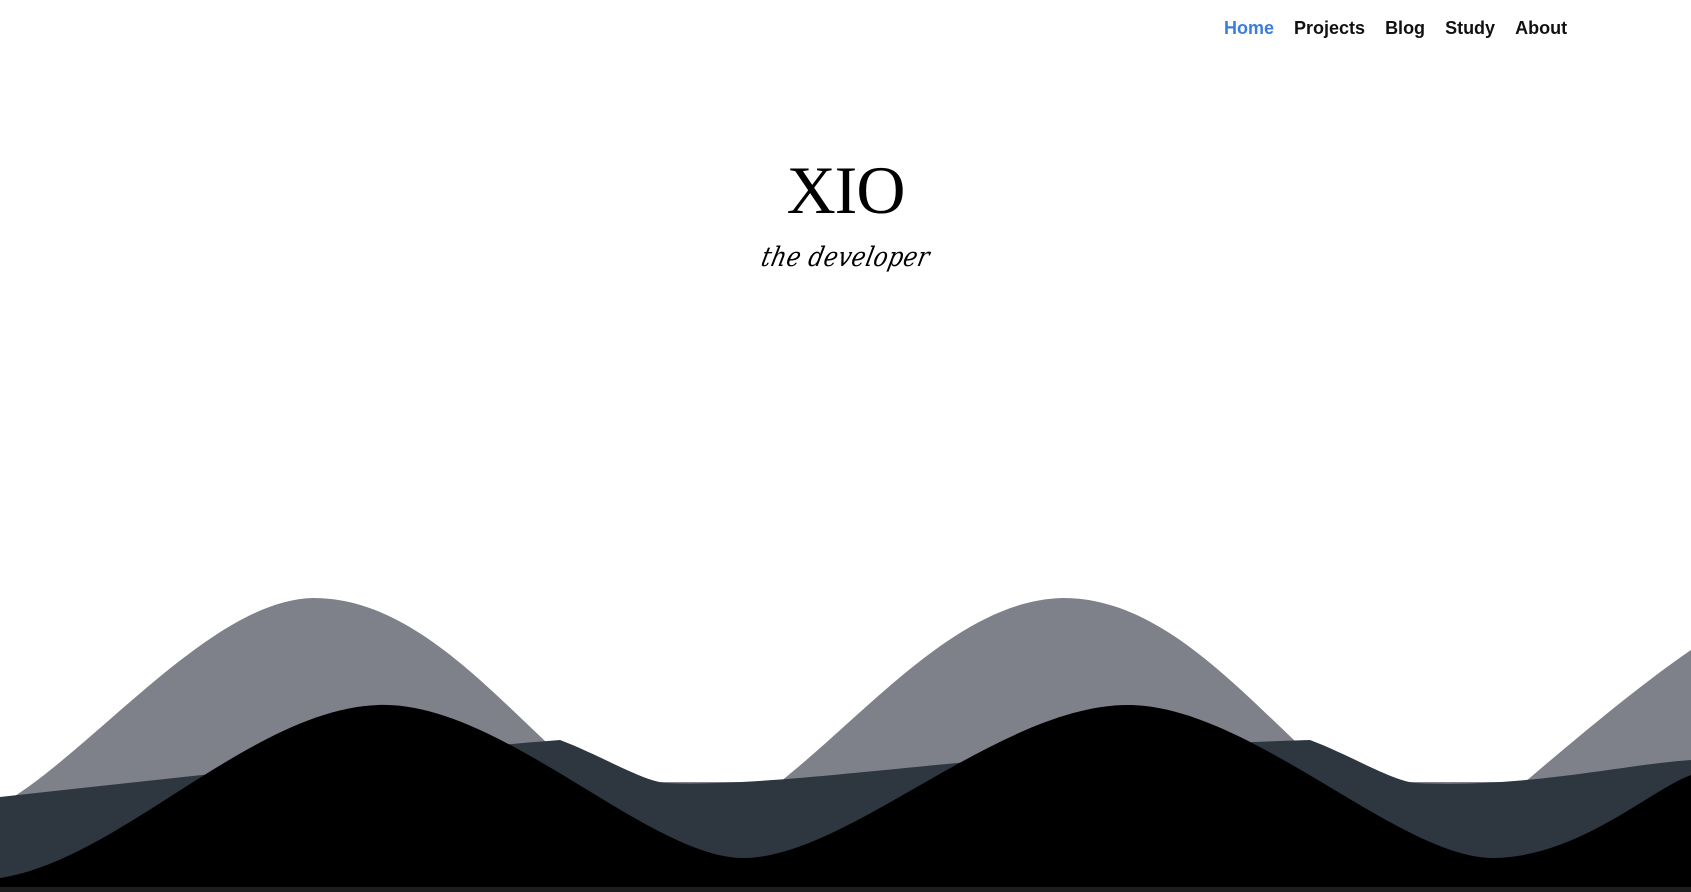  What do you see at coordinates (1405, 28) in the screenshot?
I see `nav-link-blog: Blog` at bounding box center [1405, 28].